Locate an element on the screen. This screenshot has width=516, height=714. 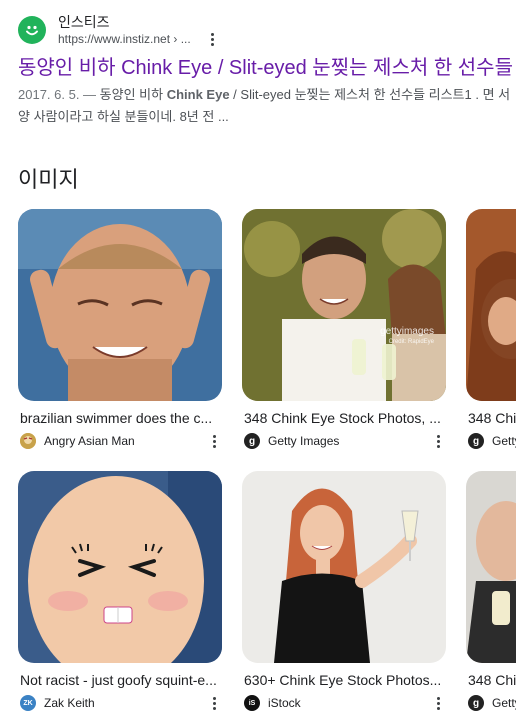
site-name: 인스티즈 is located at coordinates (84, 22).